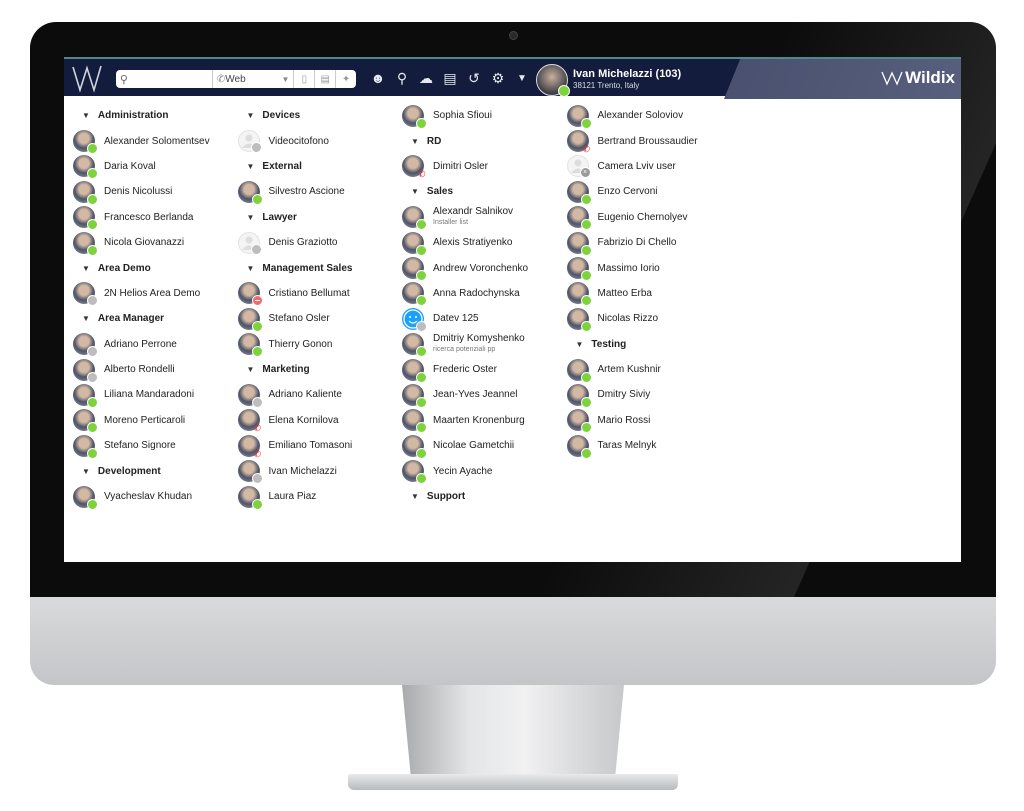 The height and width of the screenshot is (811, 1024). I want to click on contact-item: 2N Helios Area Demo, so click(154, 294).